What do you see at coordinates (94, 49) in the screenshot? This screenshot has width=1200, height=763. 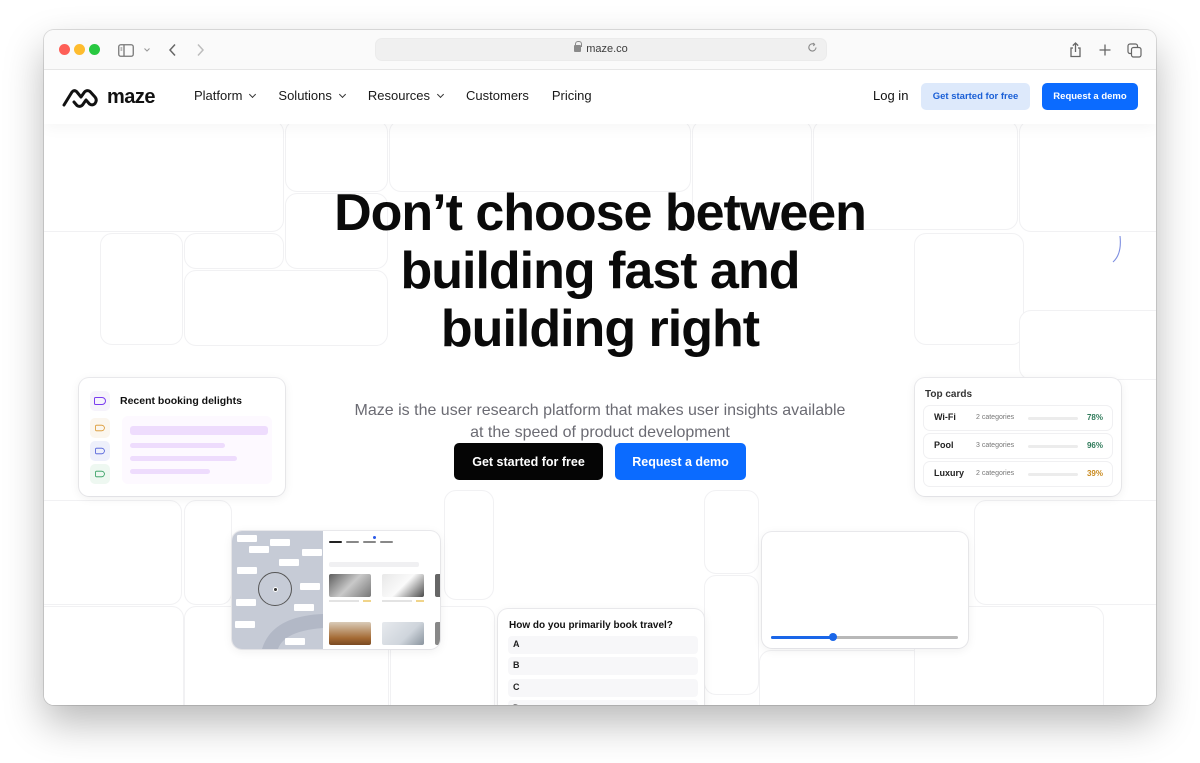 I see `maximize-window-button` at bounding box center [94, 49].